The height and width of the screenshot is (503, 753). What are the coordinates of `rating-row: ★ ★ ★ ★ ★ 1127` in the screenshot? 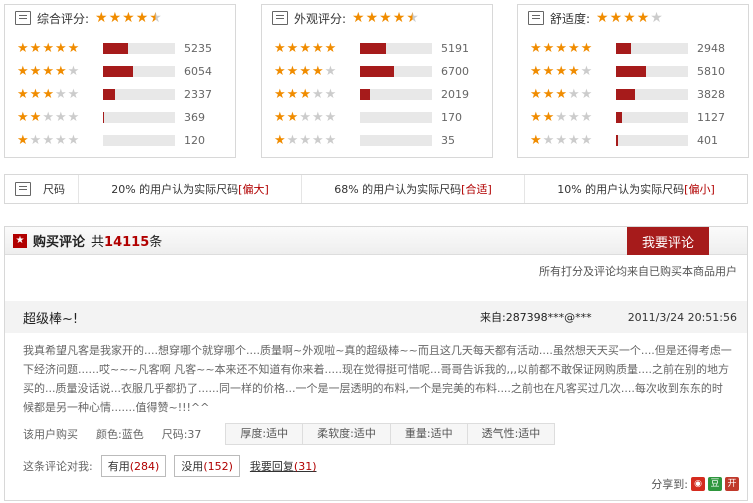 It's located at (639, 117).